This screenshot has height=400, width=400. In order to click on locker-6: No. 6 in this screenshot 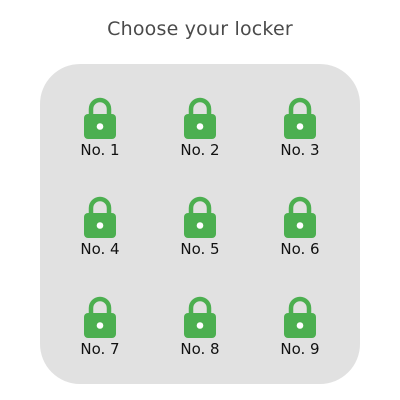, I will do `click(300, 230)`.